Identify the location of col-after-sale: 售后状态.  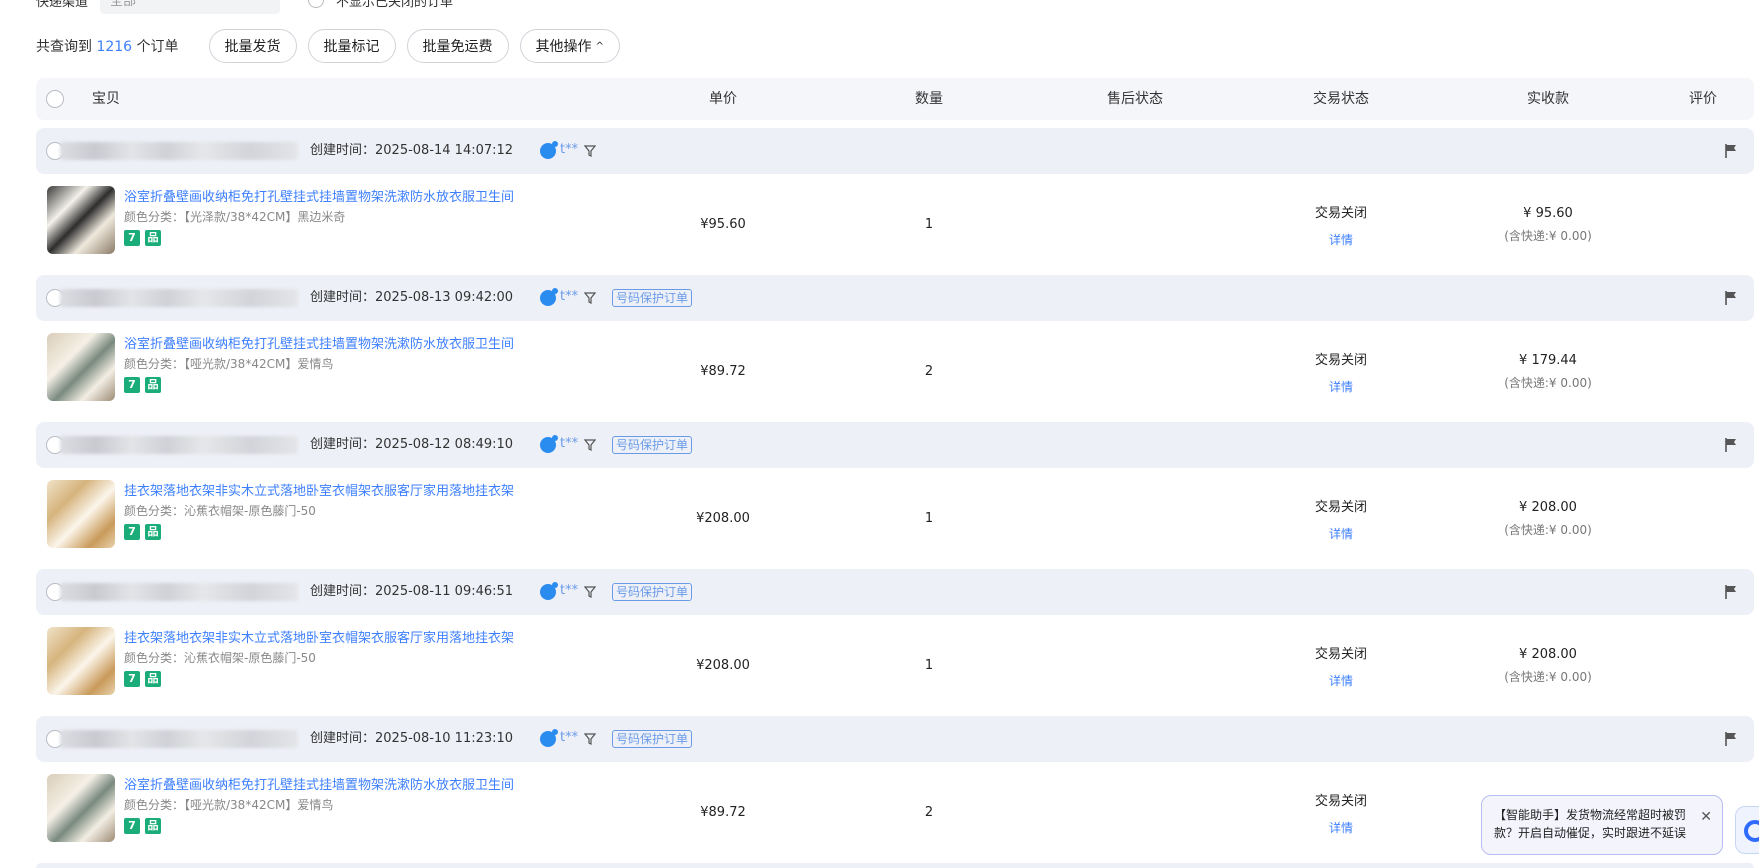
(1135, 99).